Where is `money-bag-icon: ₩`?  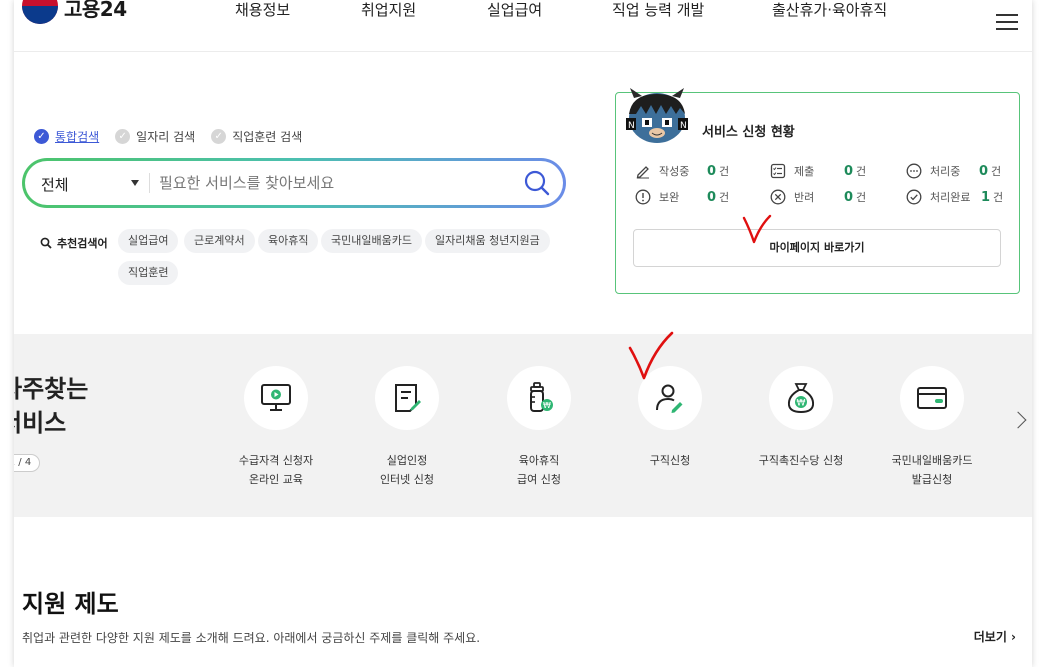
money-bag-icon: ₩ is located at coordinates (801, 398).